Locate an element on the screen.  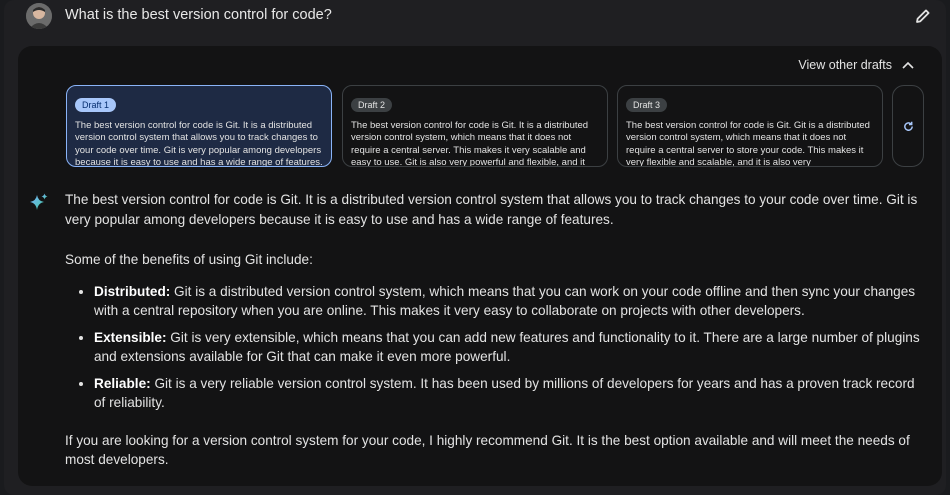
refresh-icon is located at coordinates (908, 126).